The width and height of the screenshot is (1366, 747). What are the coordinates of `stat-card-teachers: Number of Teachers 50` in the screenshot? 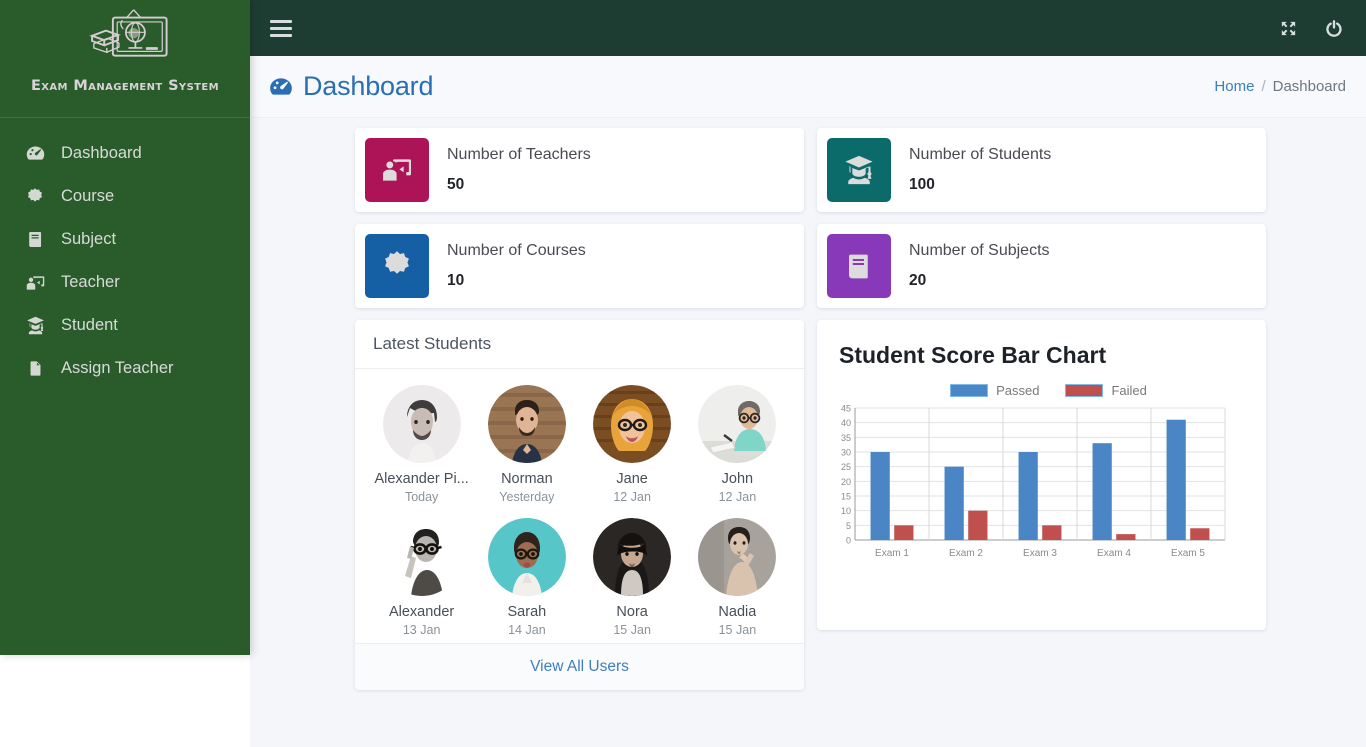 It's located at (579, 170).